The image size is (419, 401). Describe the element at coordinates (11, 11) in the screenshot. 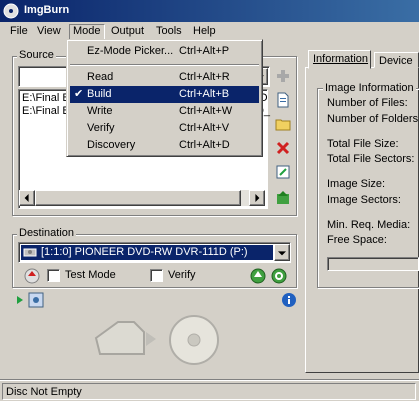

I see `imgburn-app-icon` at that location.